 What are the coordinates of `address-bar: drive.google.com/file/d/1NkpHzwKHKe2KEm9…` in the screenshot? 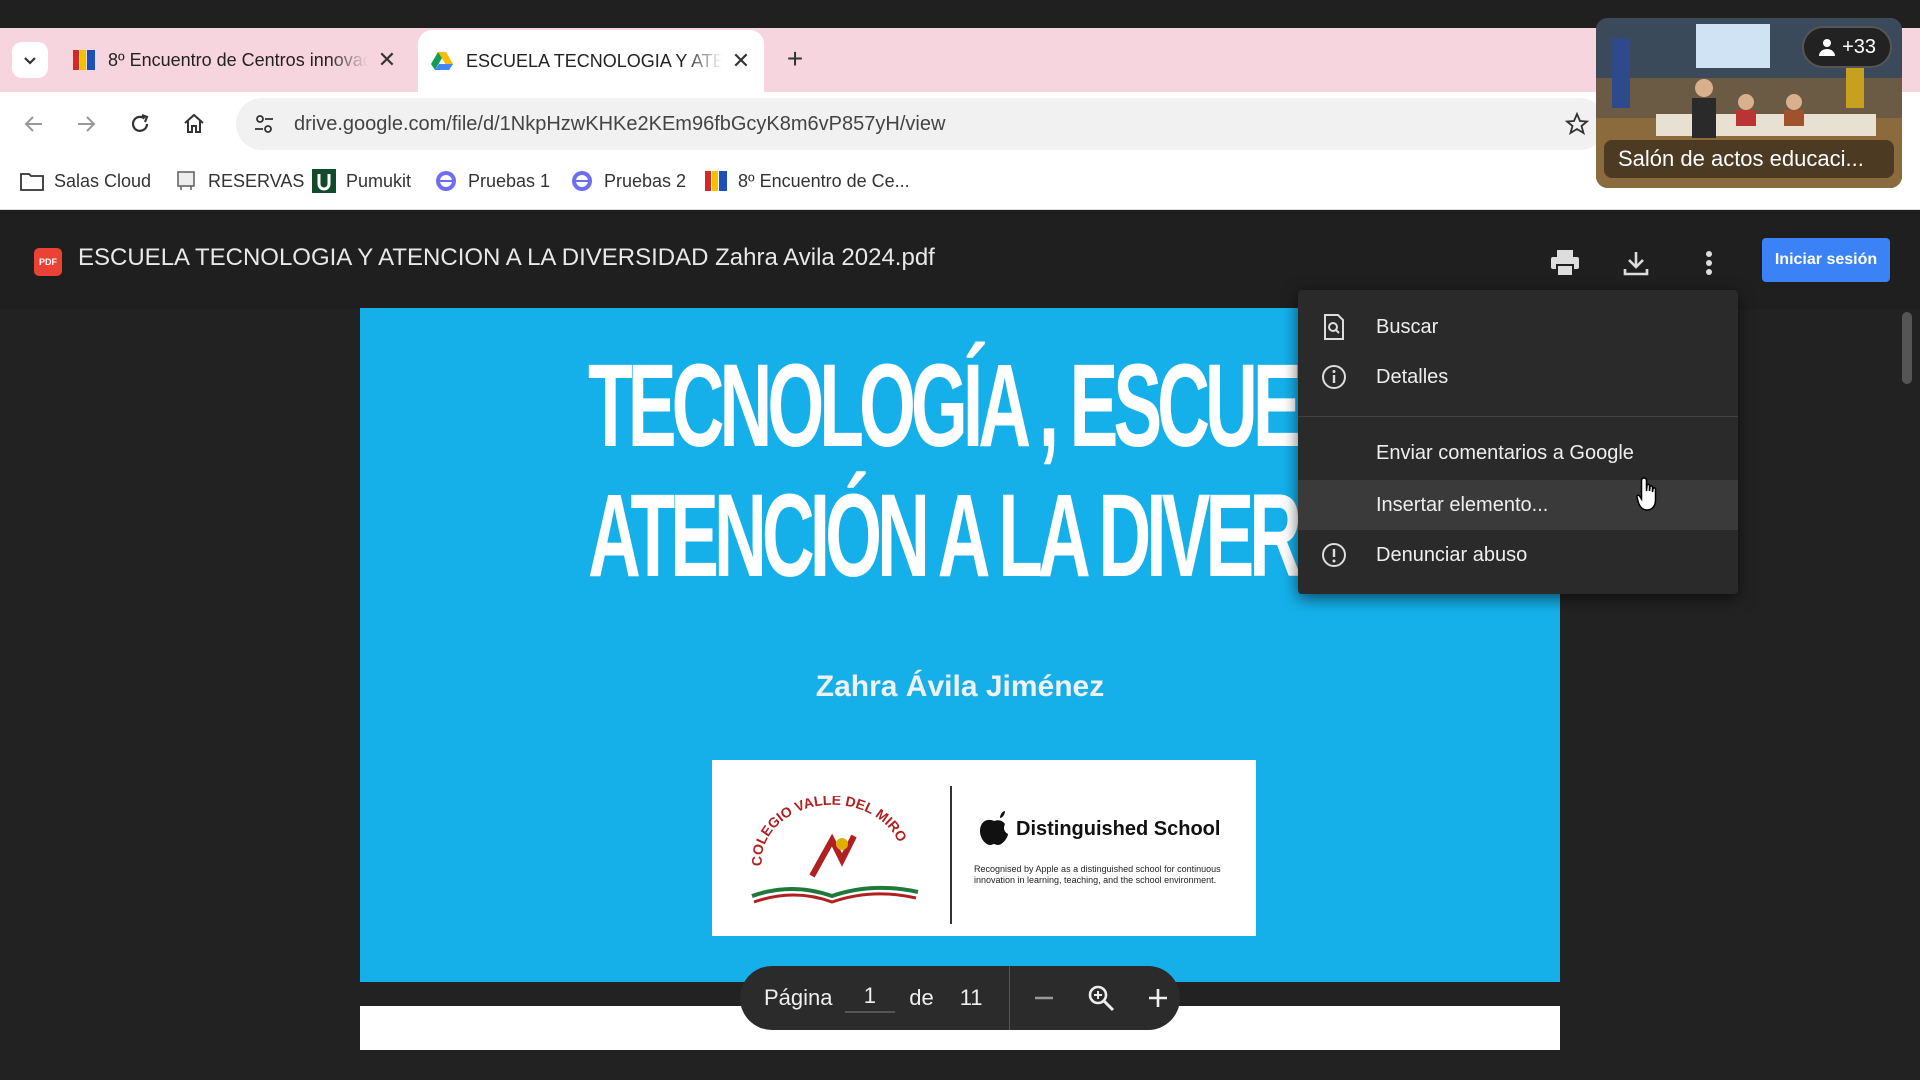 It's located at (921, 124).